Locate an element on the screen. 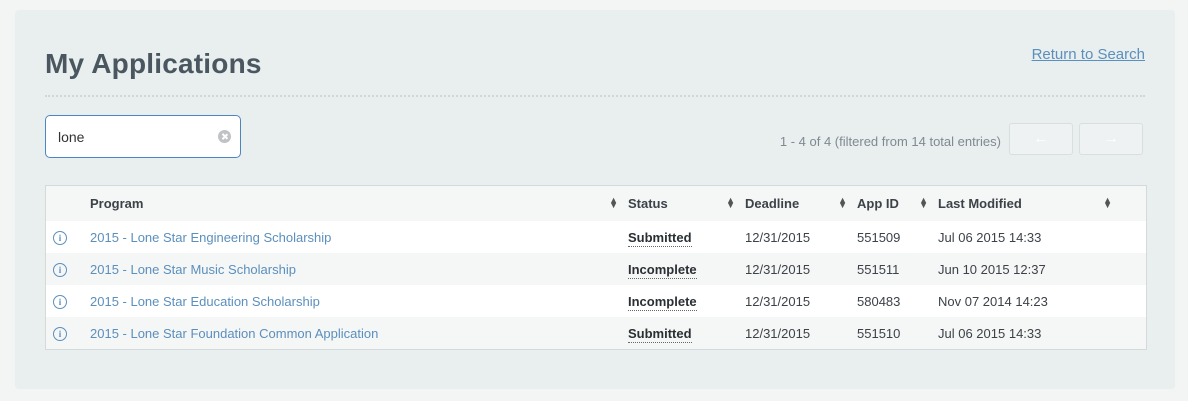 Image resolution: width=1188 pixels, height=401 pixels. column-header-last-modified: Last Modified ▲ ▼ is located at coordinates (1042, 203).